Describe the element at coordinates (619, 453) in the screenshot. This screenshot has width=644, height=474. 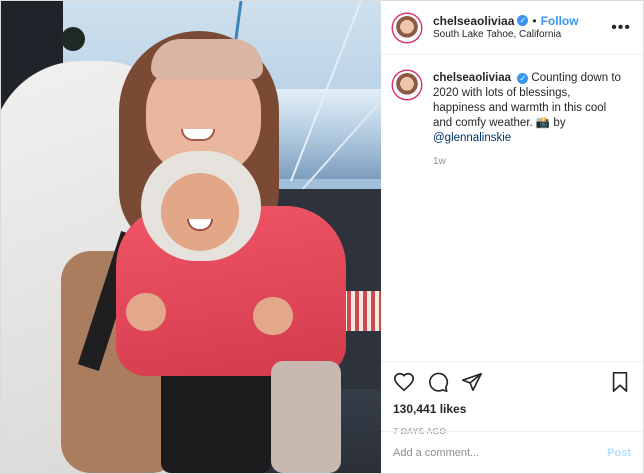
I see `post-comment-button: Post` at that location.